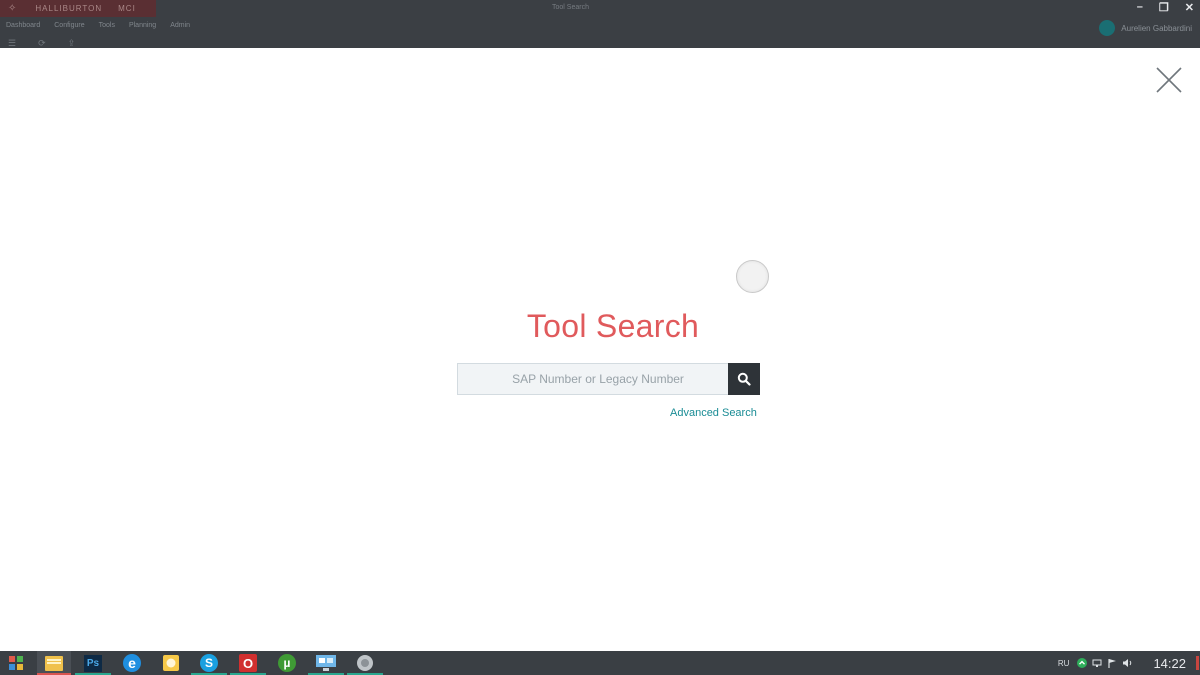  What do you see at coordinates (1189, 7) in the screenshot?
I see `window-close-icon: ✕` at bounding box center [1189, 7].